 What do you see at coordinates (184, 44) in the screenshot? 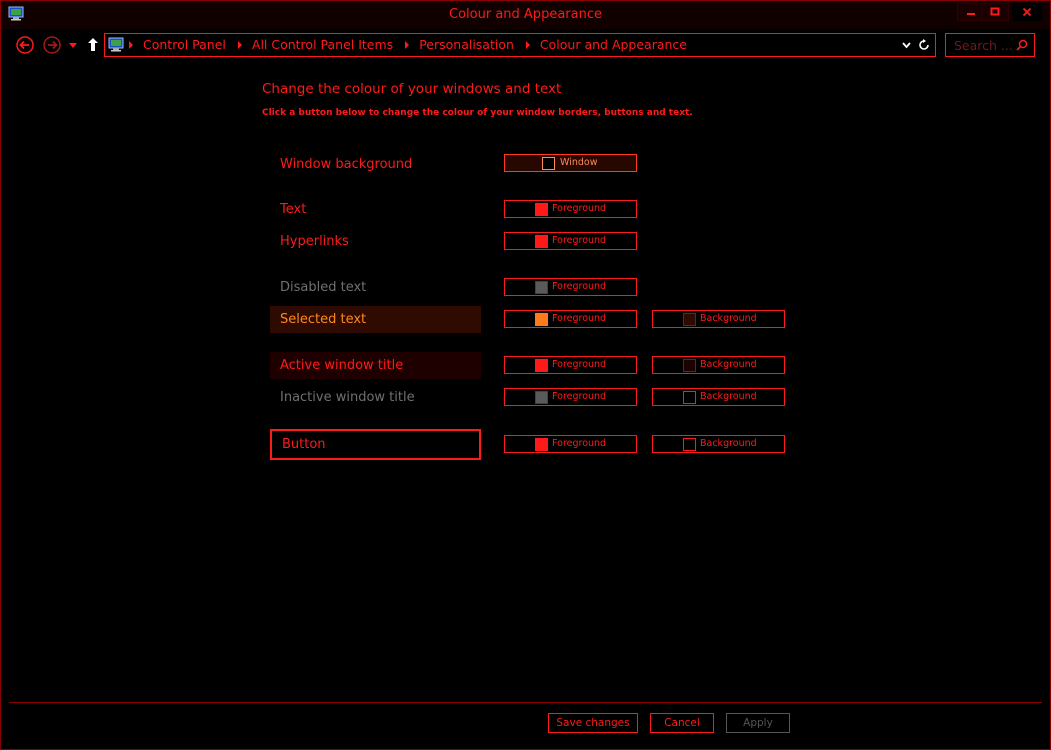
I see `breadcrumb-control-panel: Control Panel` at bounding box center [184, 44].